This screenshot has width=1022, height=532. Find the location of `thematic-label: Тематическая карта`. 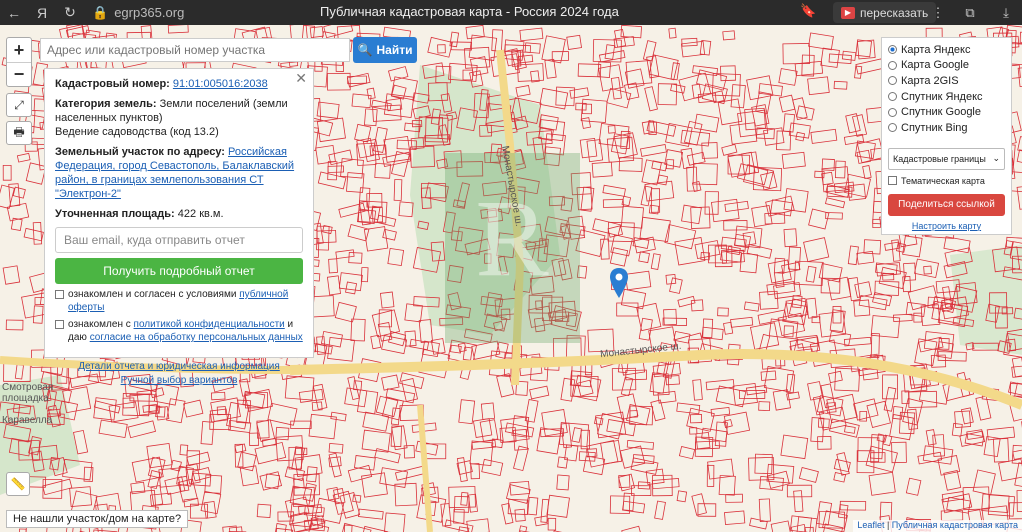

thematic-label: Тематическая карта is located at coordinates (943, 180).